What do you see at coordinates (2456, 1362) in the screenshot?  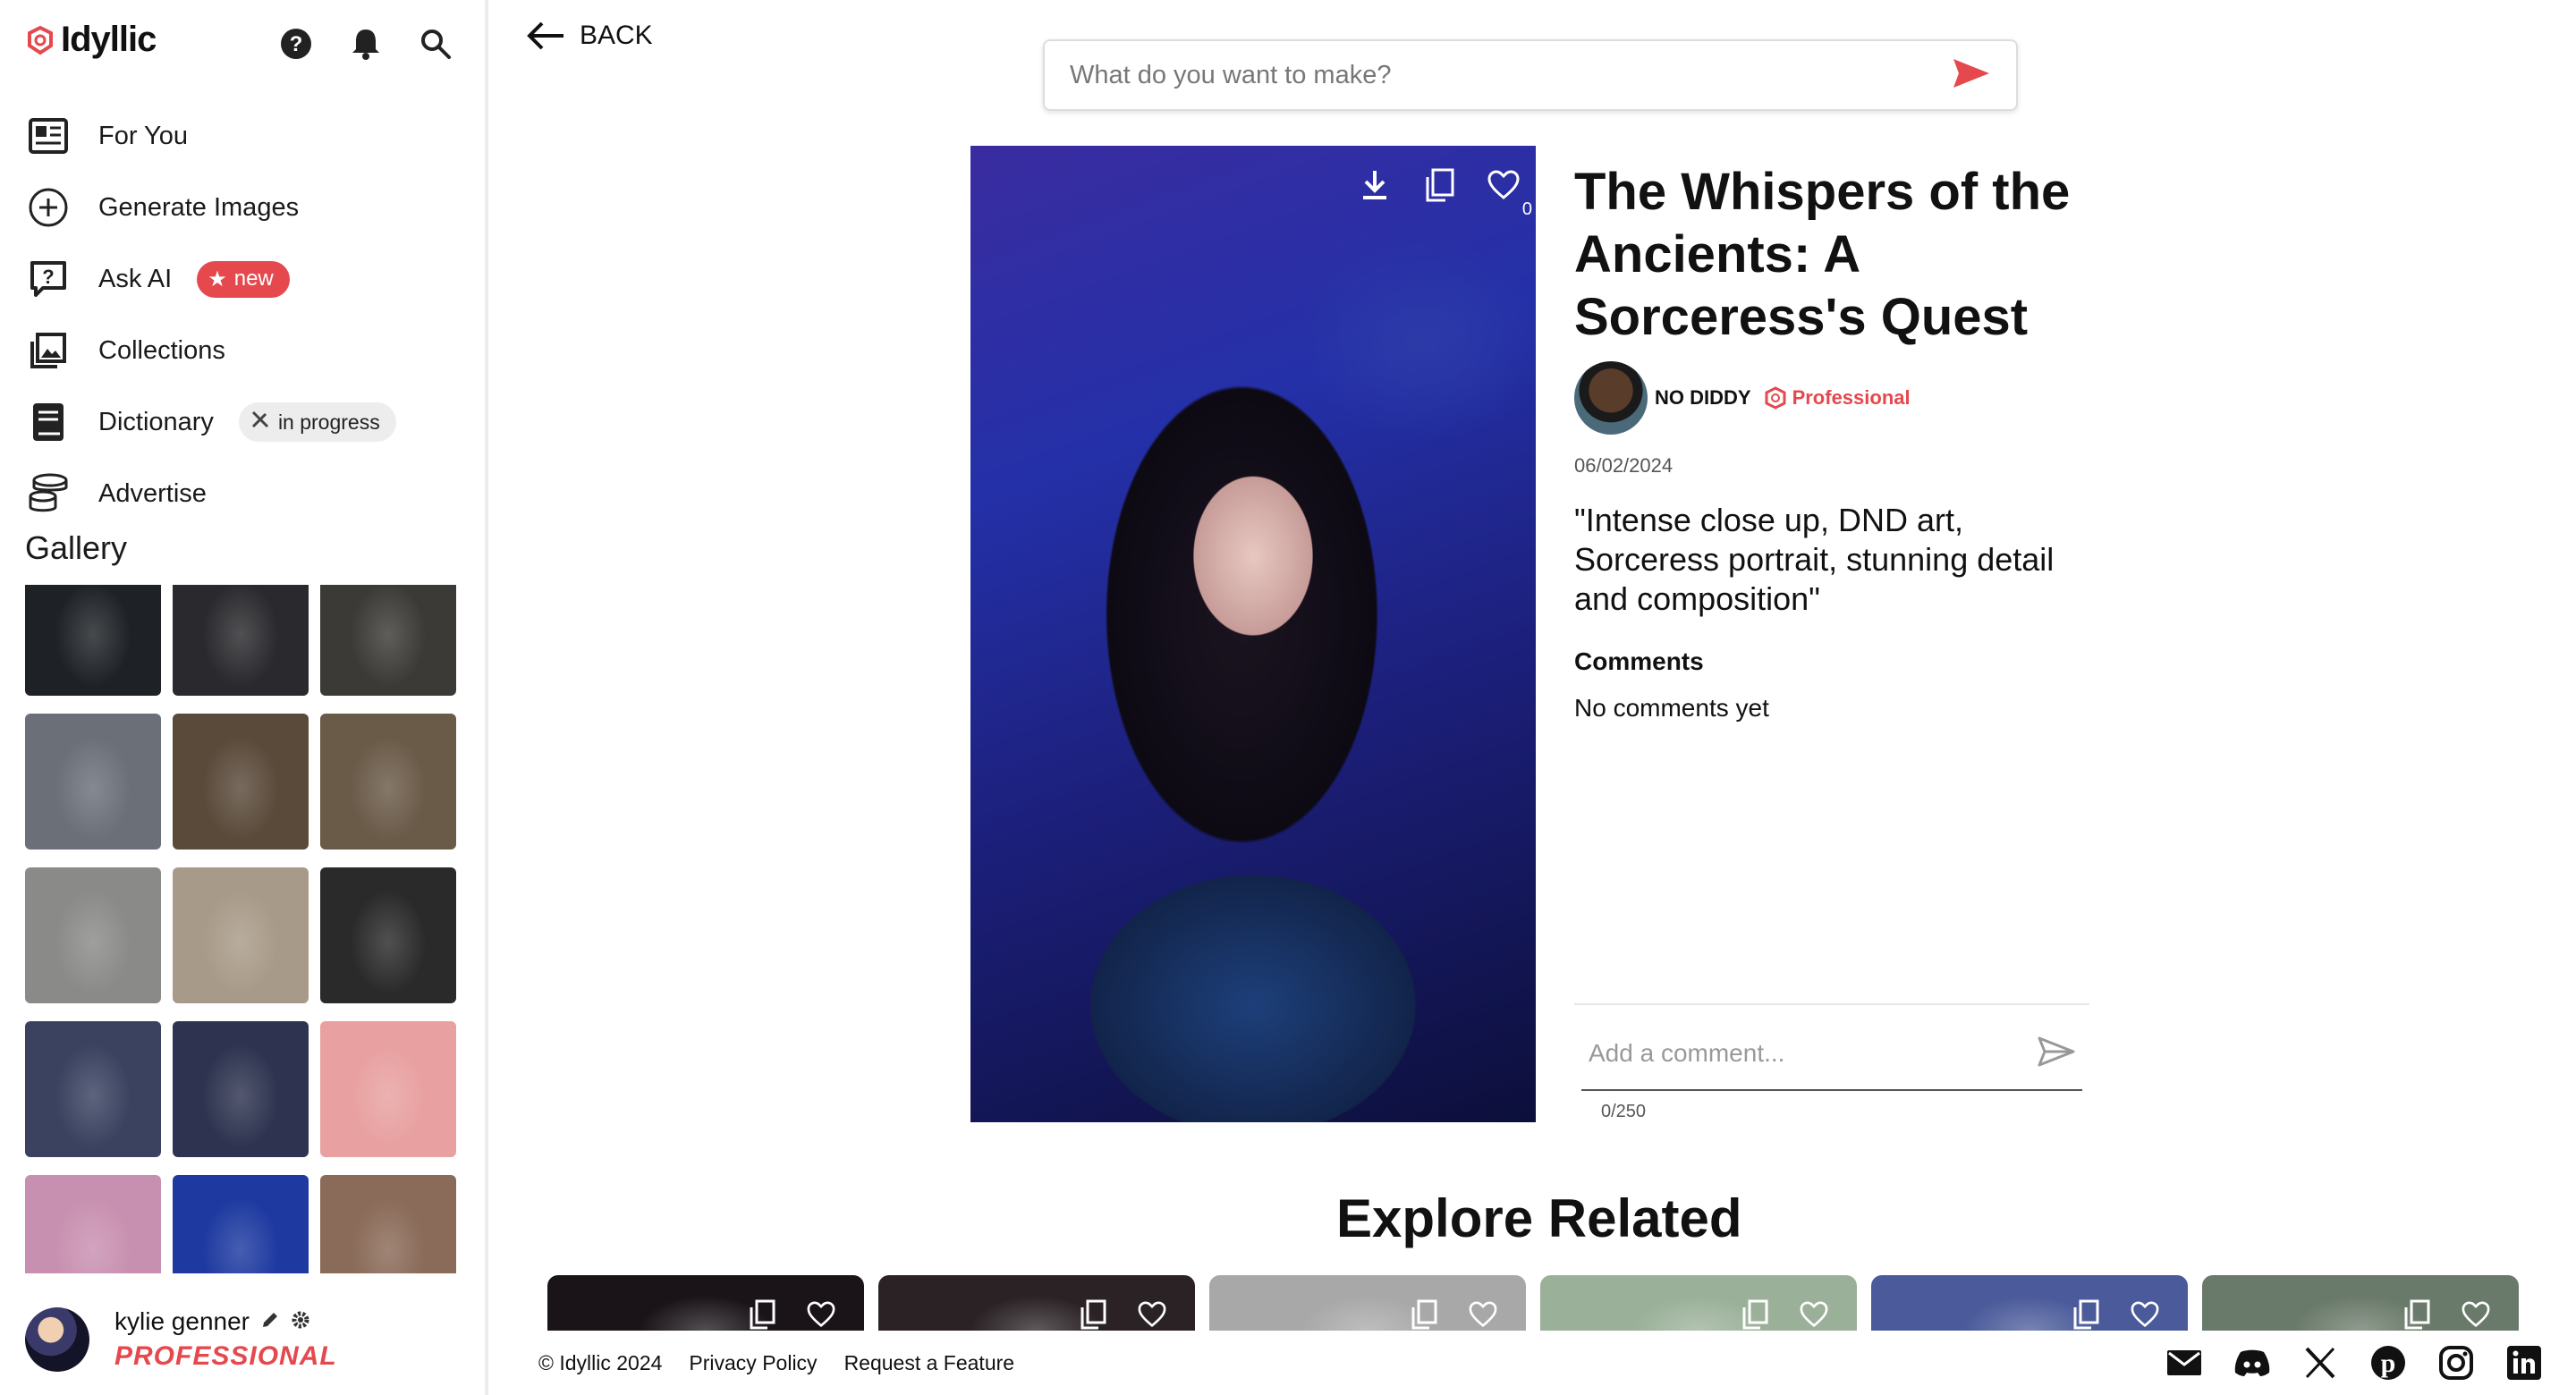 I see `instagram-icon` at bounding box center [2456, 1362].